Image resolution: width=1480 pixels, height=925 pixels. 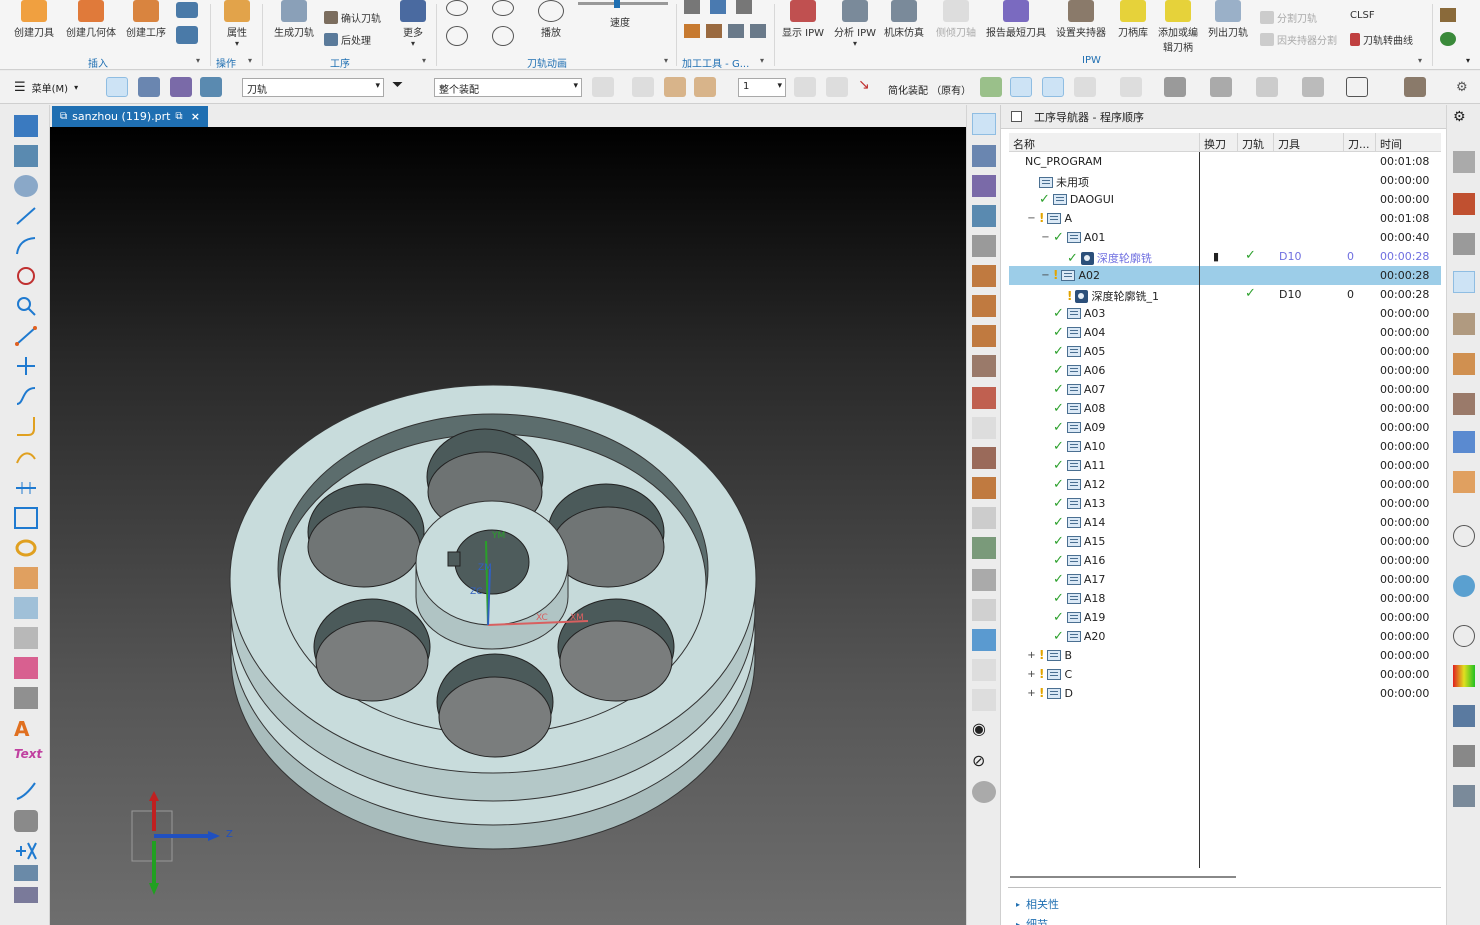 I want to click on method-view-icon, so click(x=211, y=87).